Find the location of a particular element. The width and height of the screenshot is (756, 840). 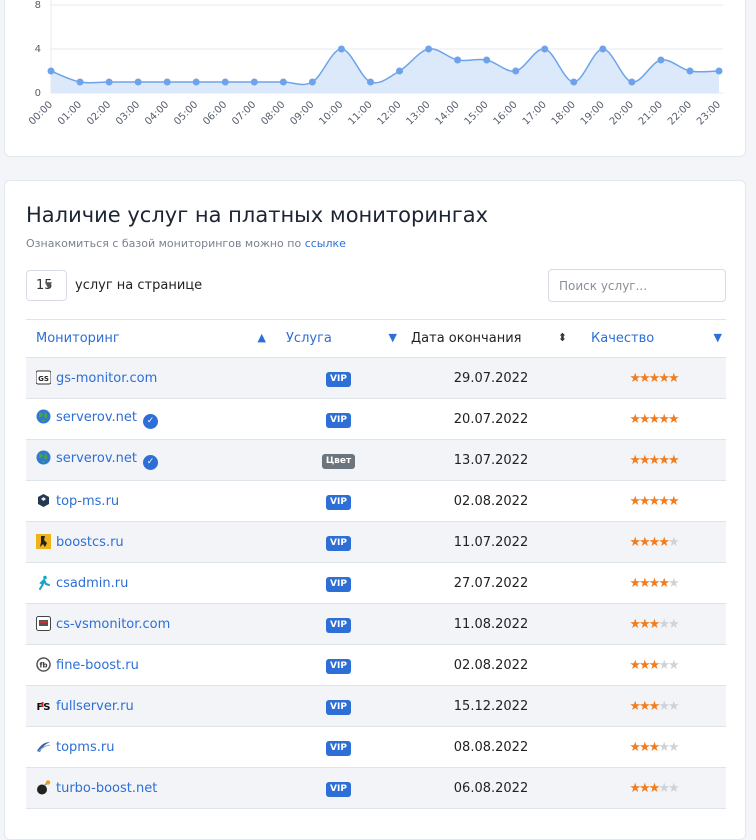

service-cell: Цвет is located at coordinates (338, 460).